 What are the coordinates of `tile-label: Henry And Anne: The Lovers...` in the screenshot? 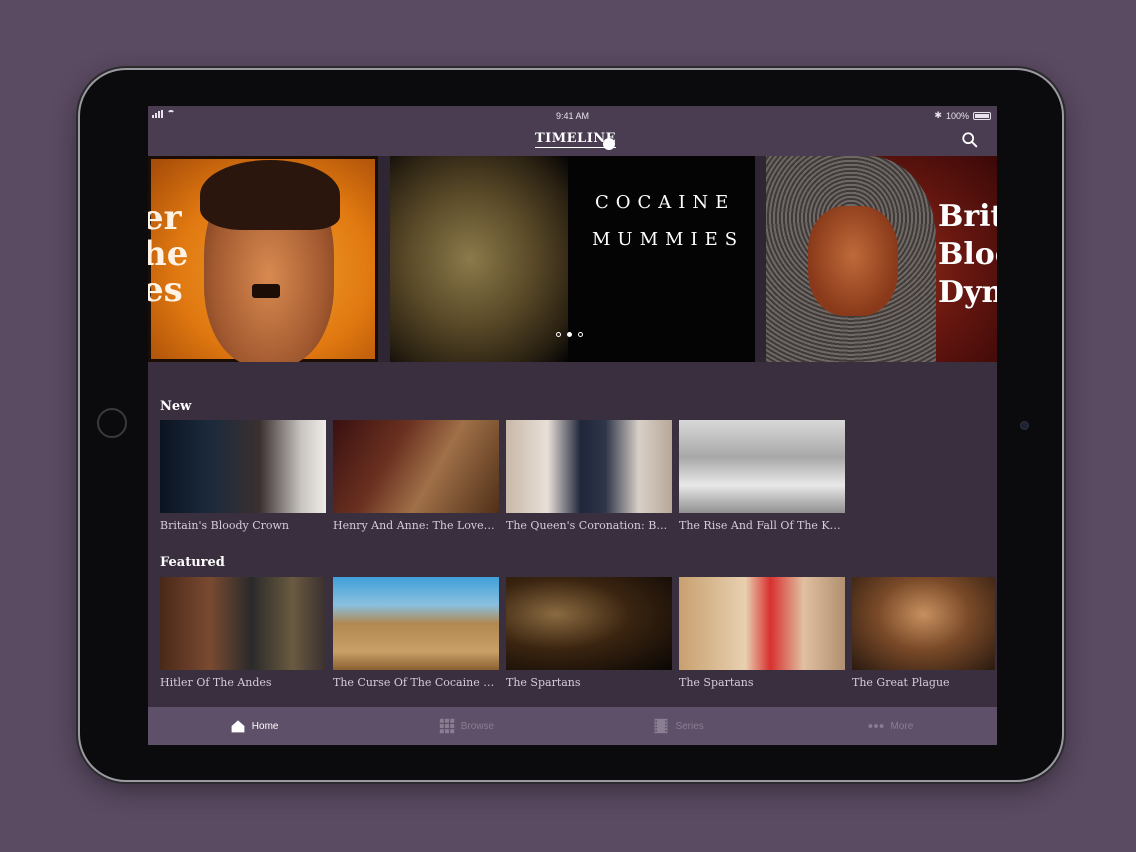 It's located at (416, 525).